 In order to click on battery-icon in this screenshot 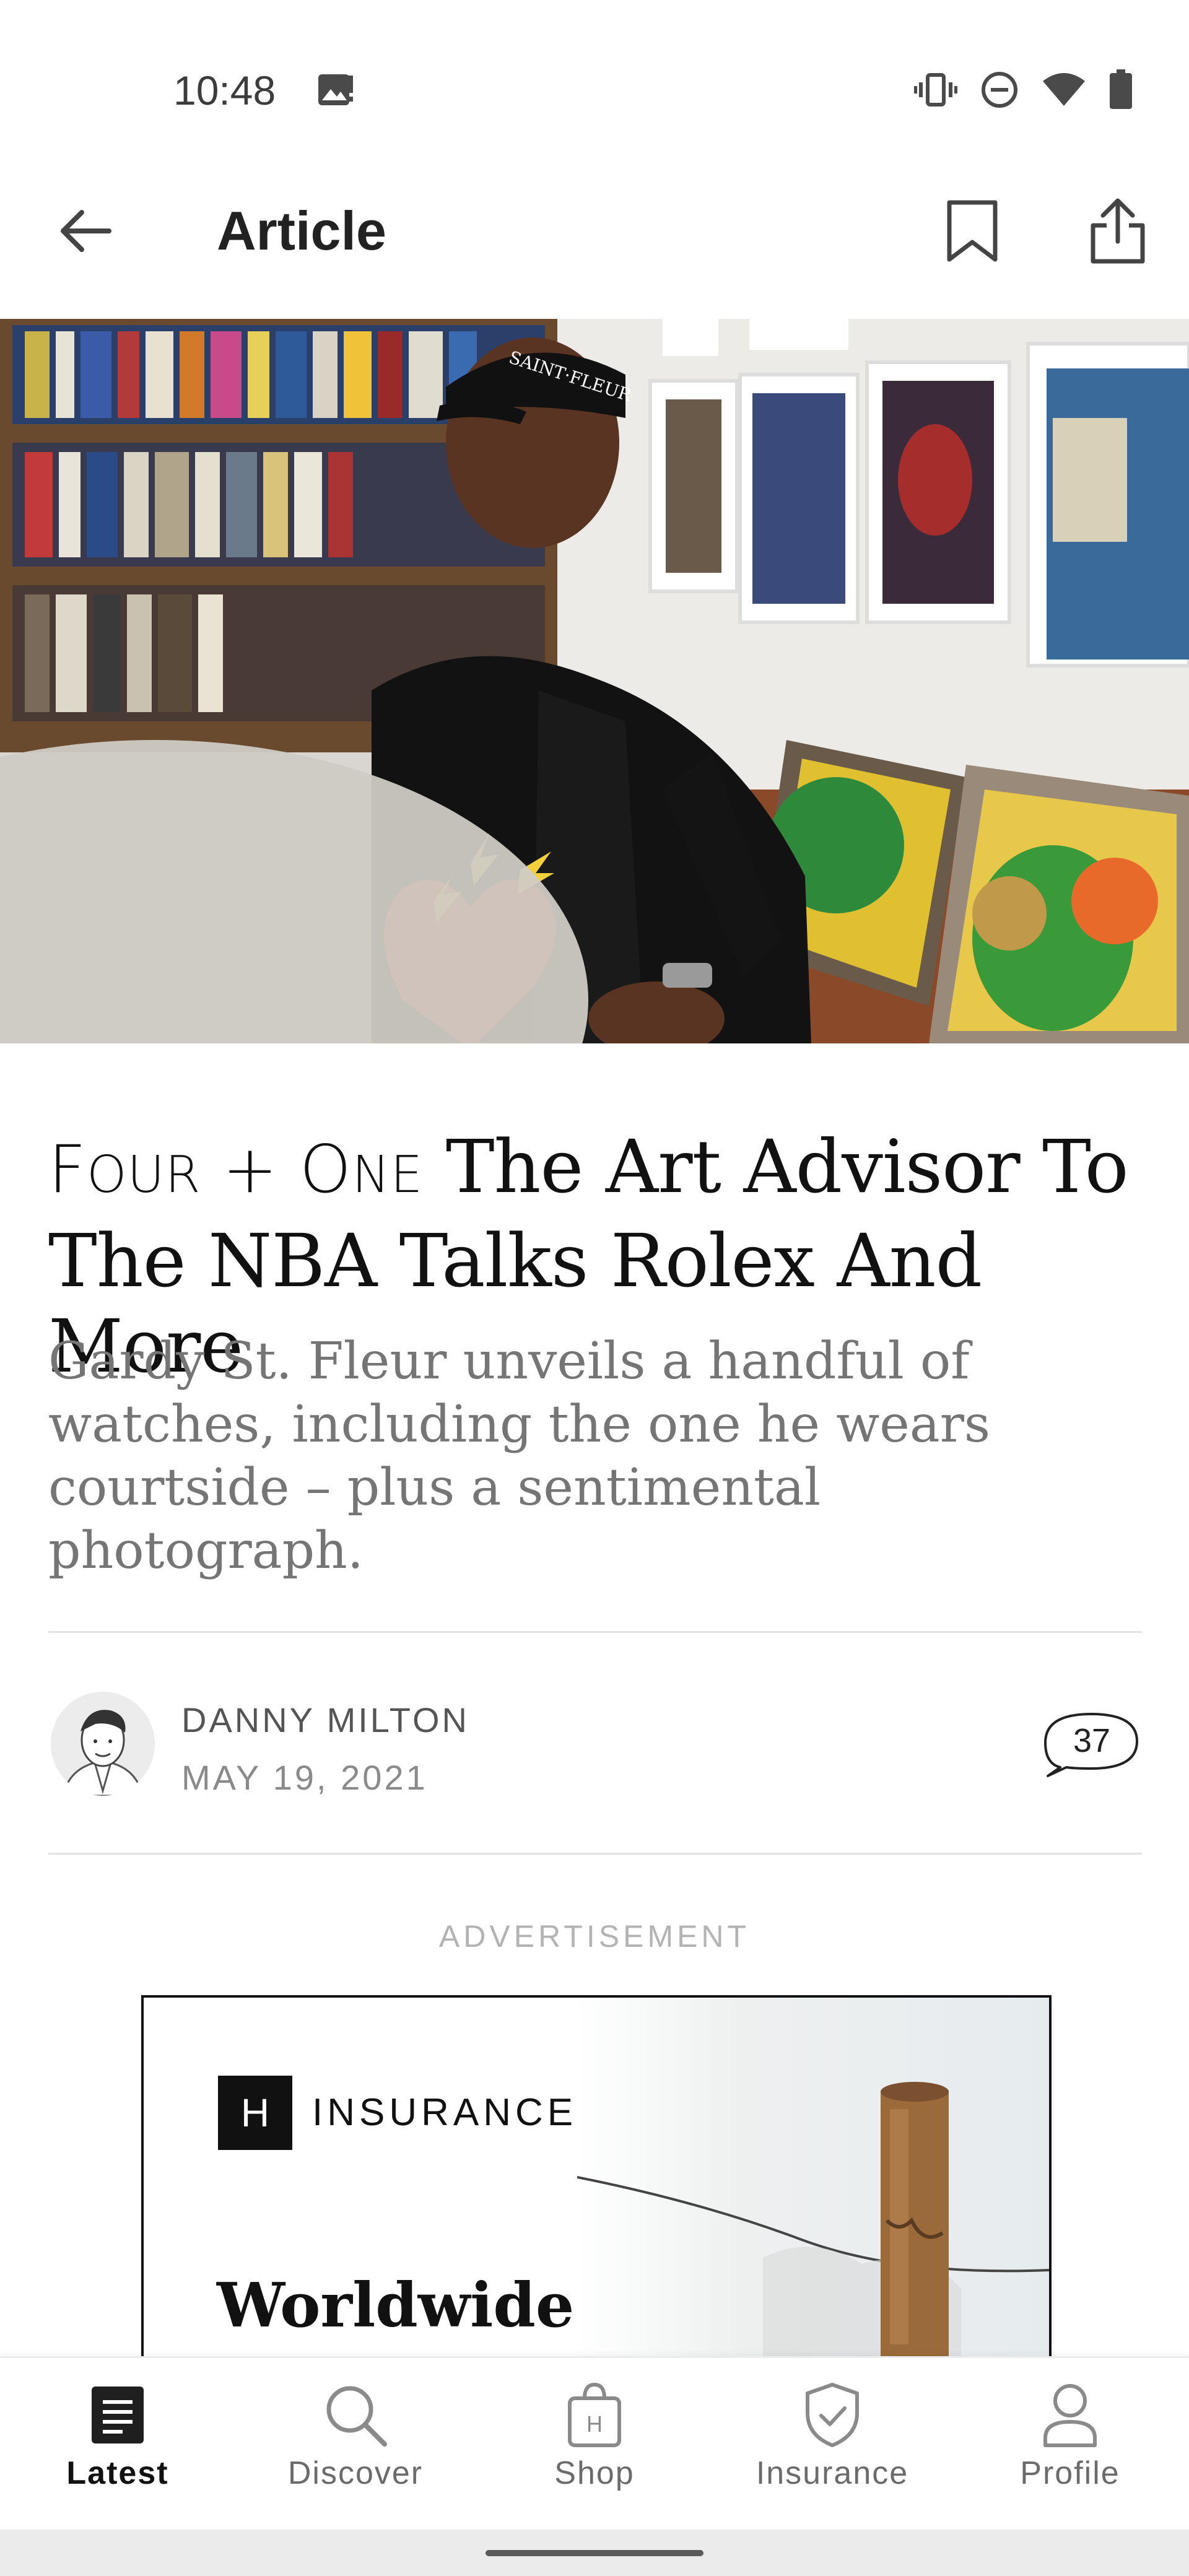, I will do `click(1120, 89)`.